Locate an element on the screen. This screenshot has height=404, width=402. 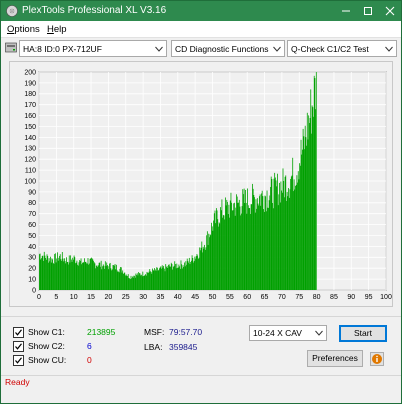
show-cu-checkbox is located at coordinates (18, 360).